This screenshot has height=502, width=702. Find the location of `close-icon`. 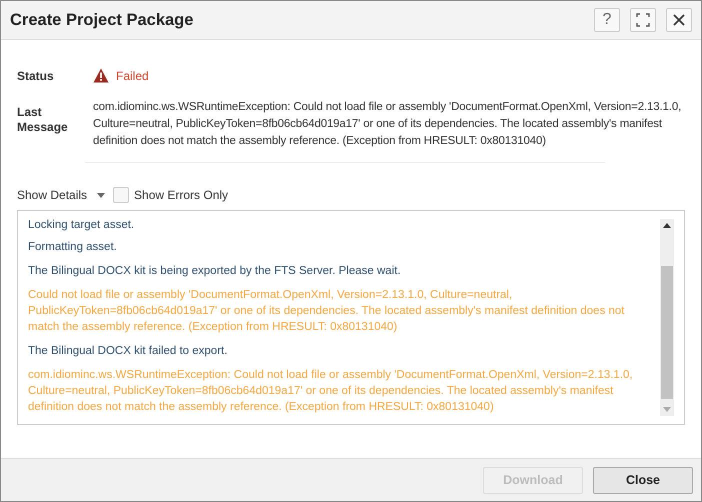

close-icon is located at coordinates (679, 20).